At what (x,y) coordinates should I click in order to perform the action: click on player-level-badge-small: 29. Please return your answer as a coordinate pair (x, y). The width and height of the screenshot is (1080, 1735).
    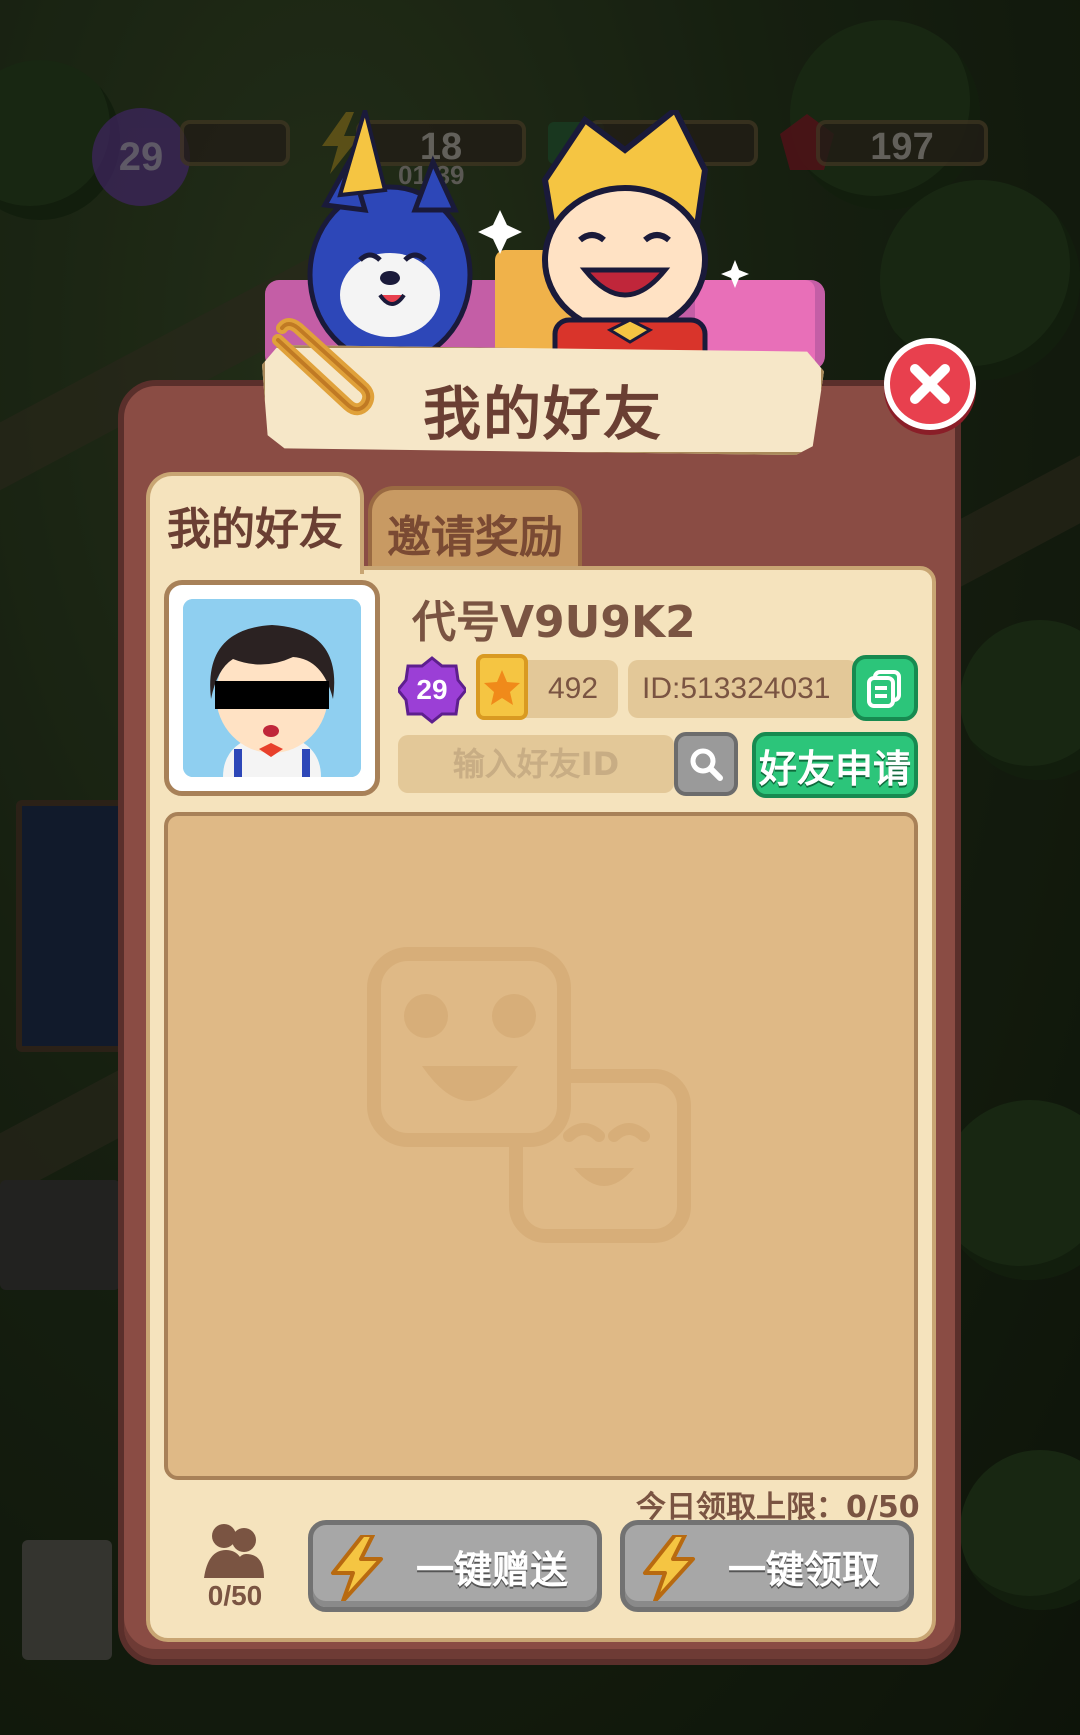
    Looking at the image, I should click on (432, 690).